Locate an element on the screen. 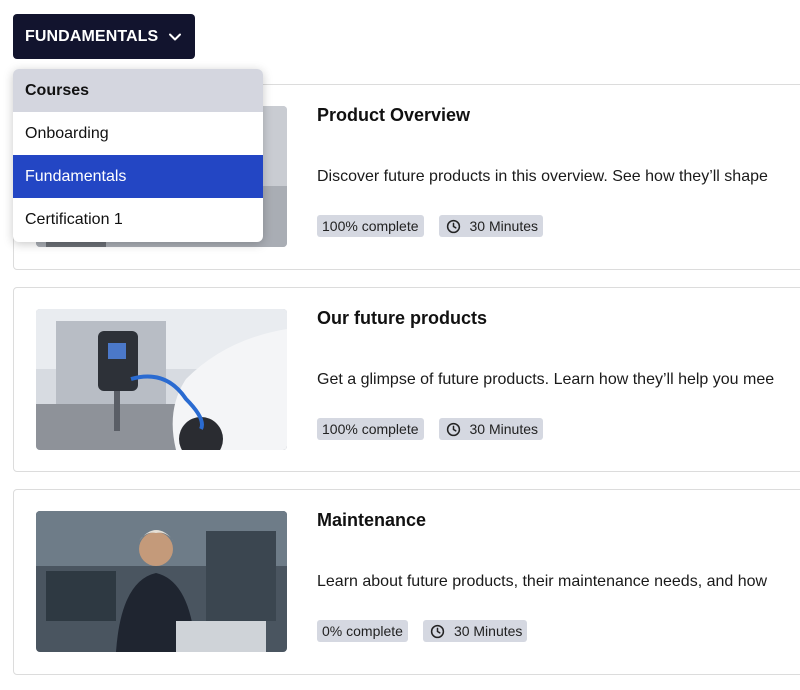 The image size is (800, 690). card-title: Maintenance is located at coordinates (372, 520).